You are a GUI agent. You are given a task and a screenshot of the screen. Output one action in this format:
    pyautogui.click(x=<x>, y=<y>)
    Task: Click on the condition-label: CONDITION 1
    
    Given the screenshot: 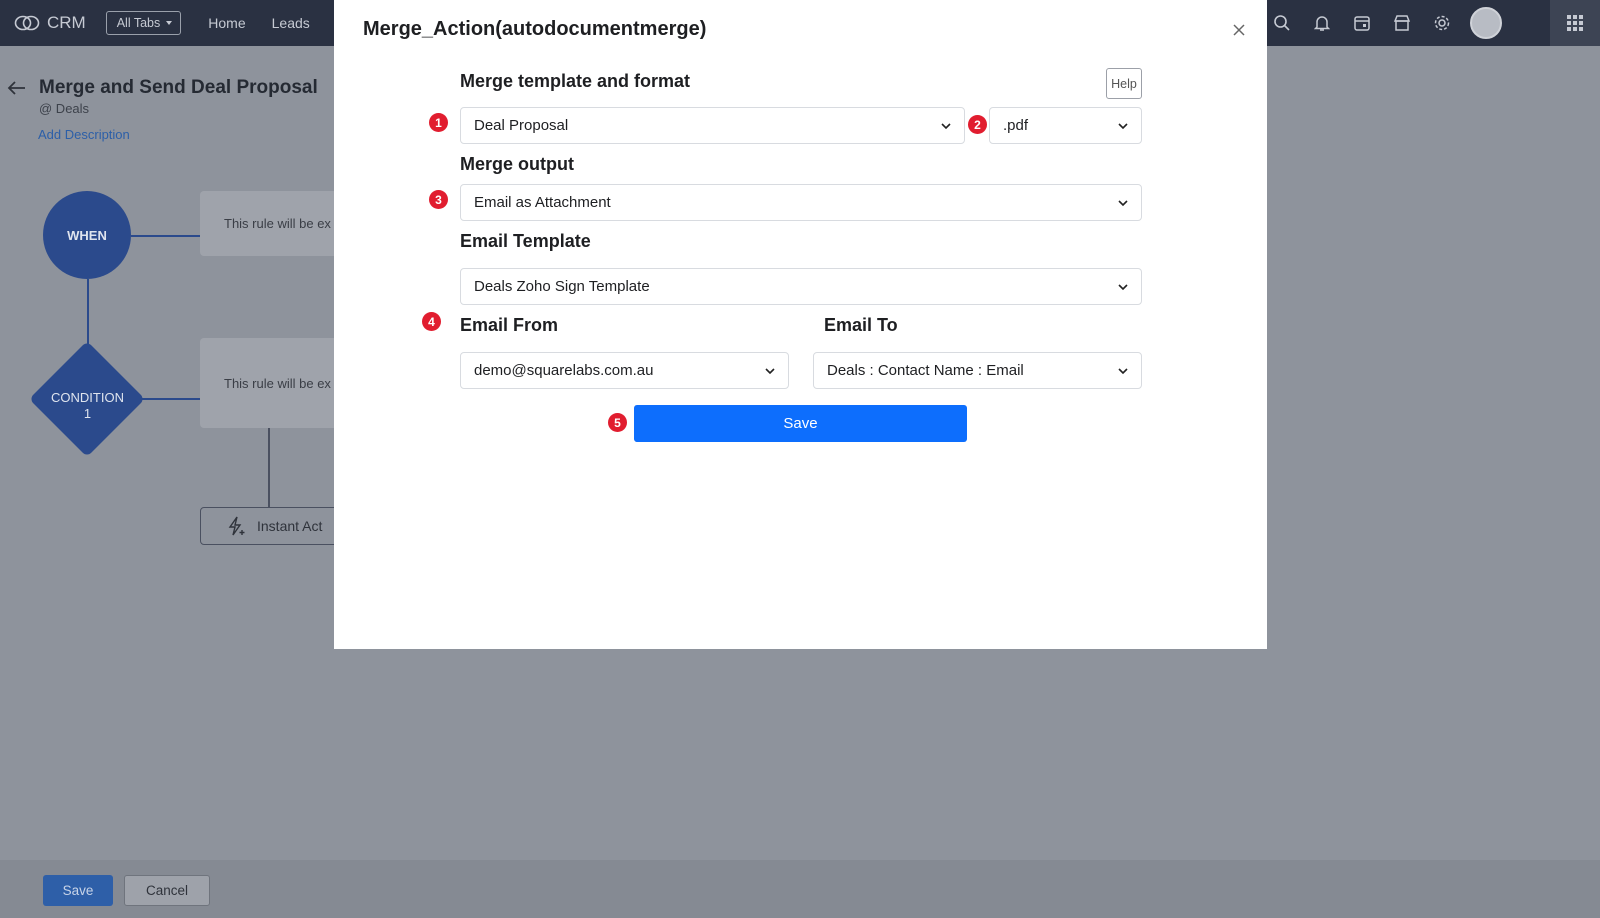 What is the action you would take?
    pyautogui.click(x=87, y=406)
    